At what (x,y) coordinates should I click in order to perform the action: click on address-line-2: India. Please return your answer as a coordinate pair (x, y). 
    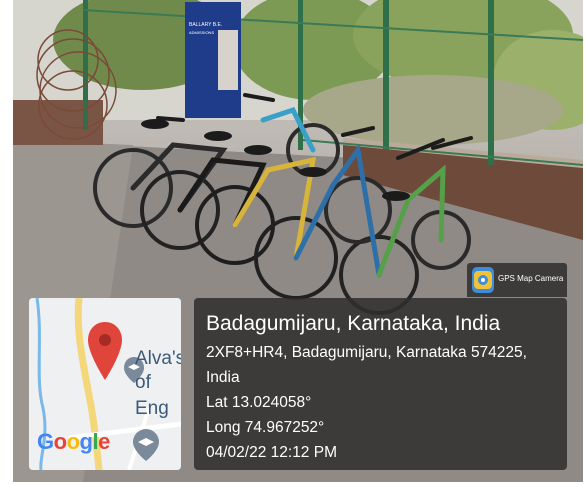
    Looking at the image, I should click on (223, 377).